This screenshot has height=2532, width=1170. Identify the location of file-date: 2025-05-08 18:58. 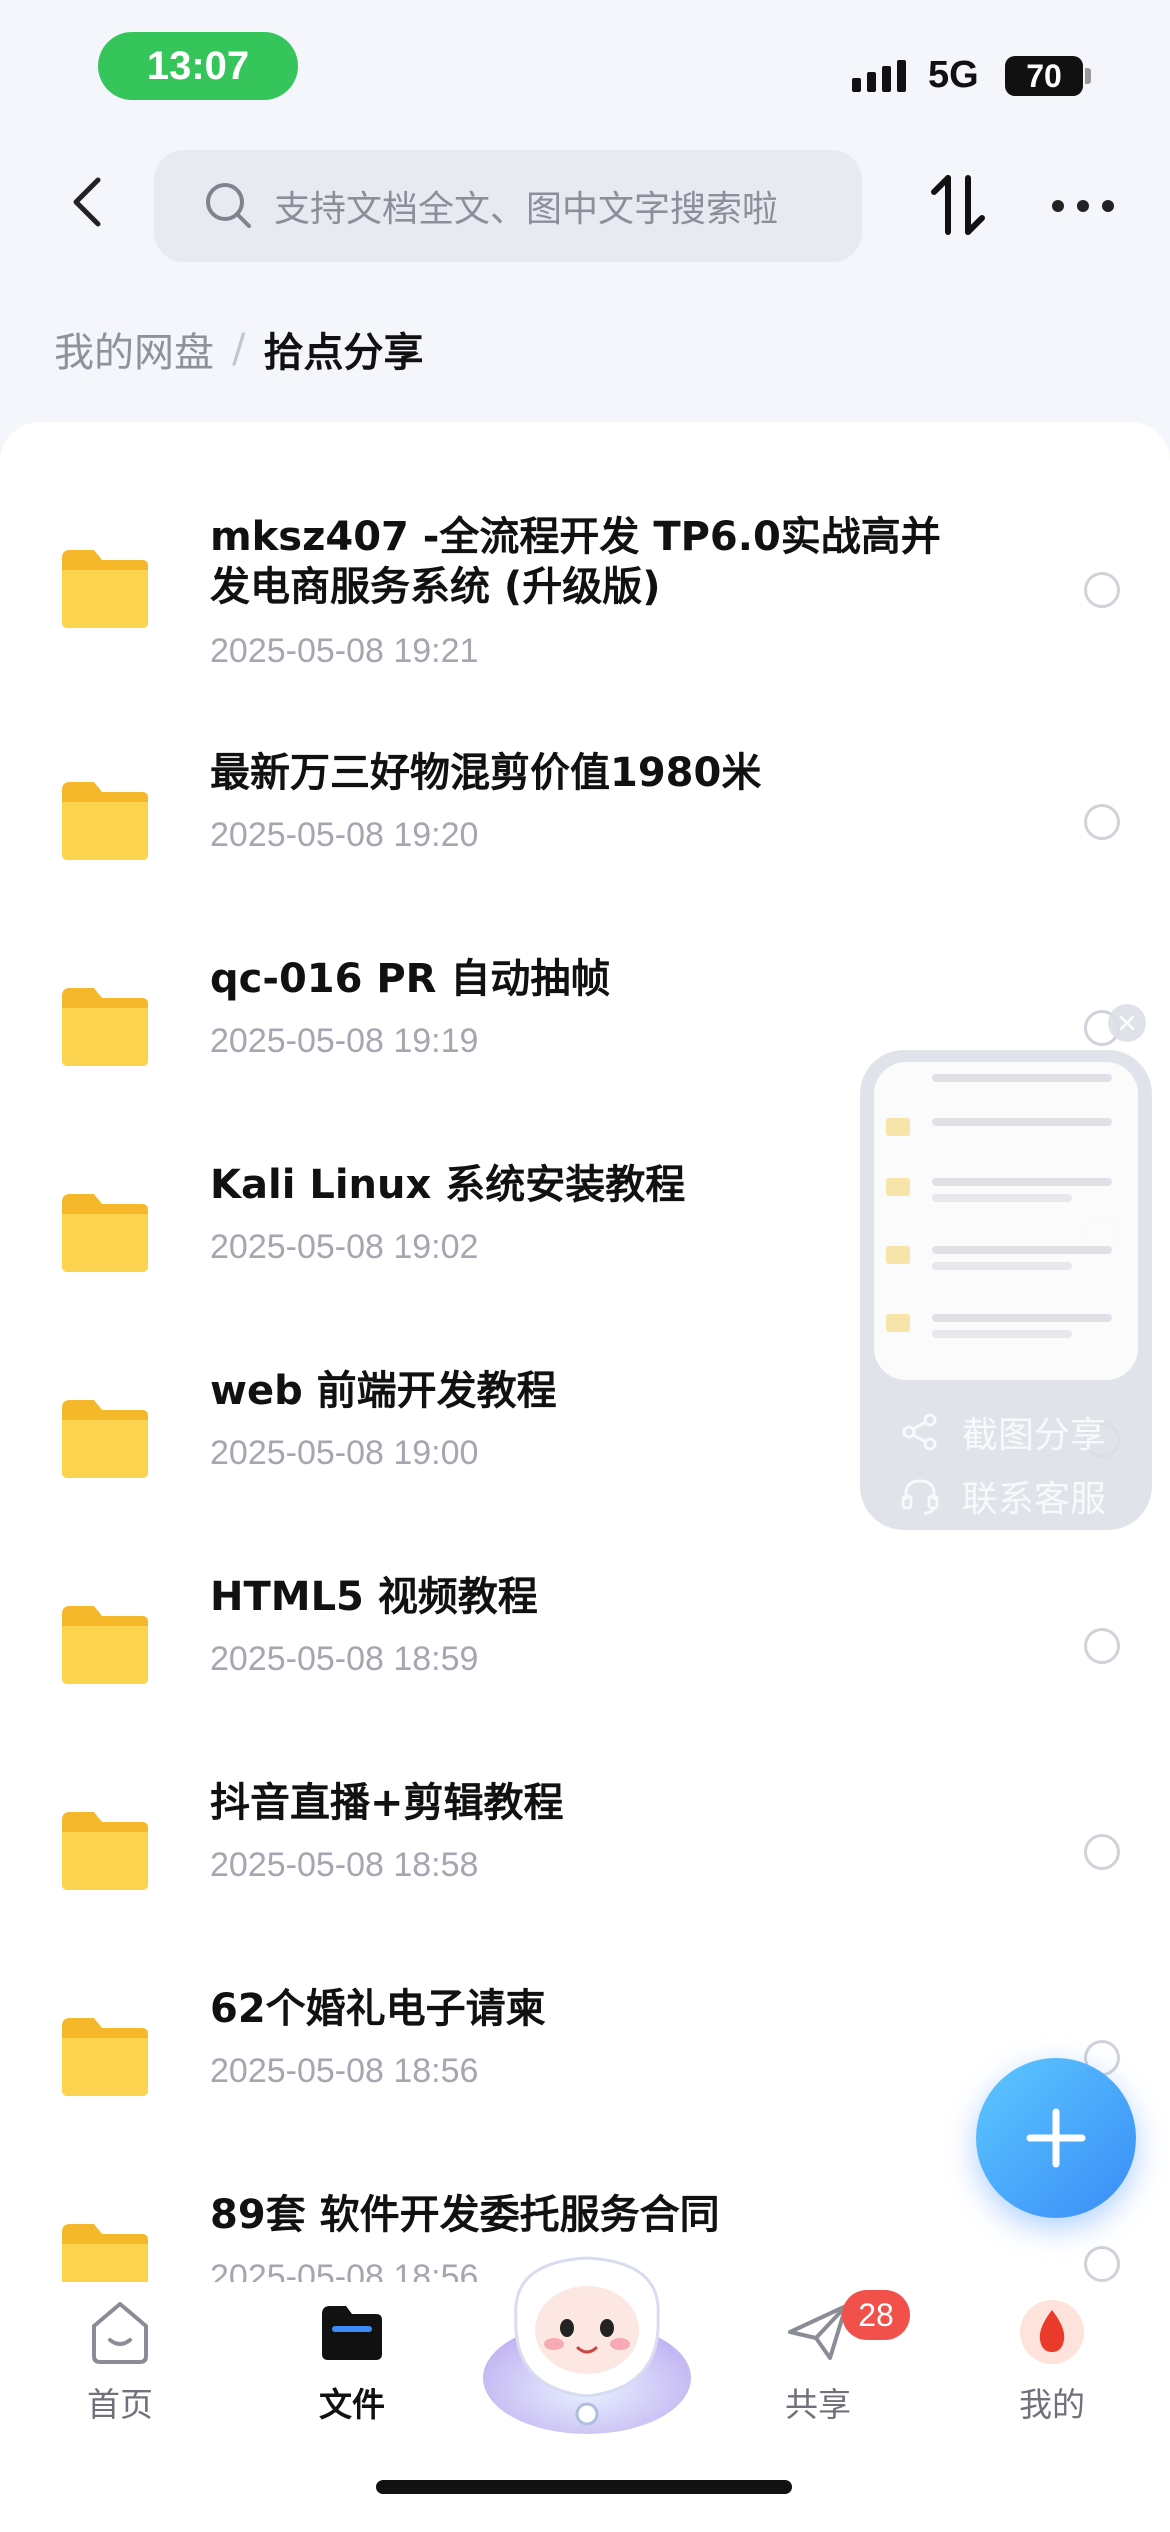
(344, 1865).